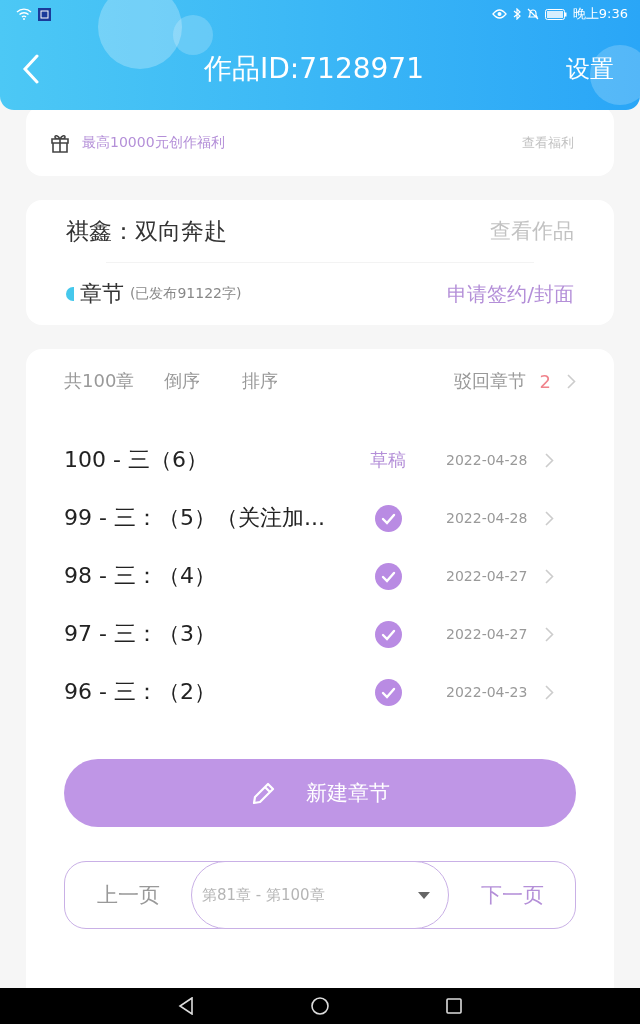 The width and height of the screenshot is (640, 1024). I want to click on rejected-count: 2, so click(545, 381).